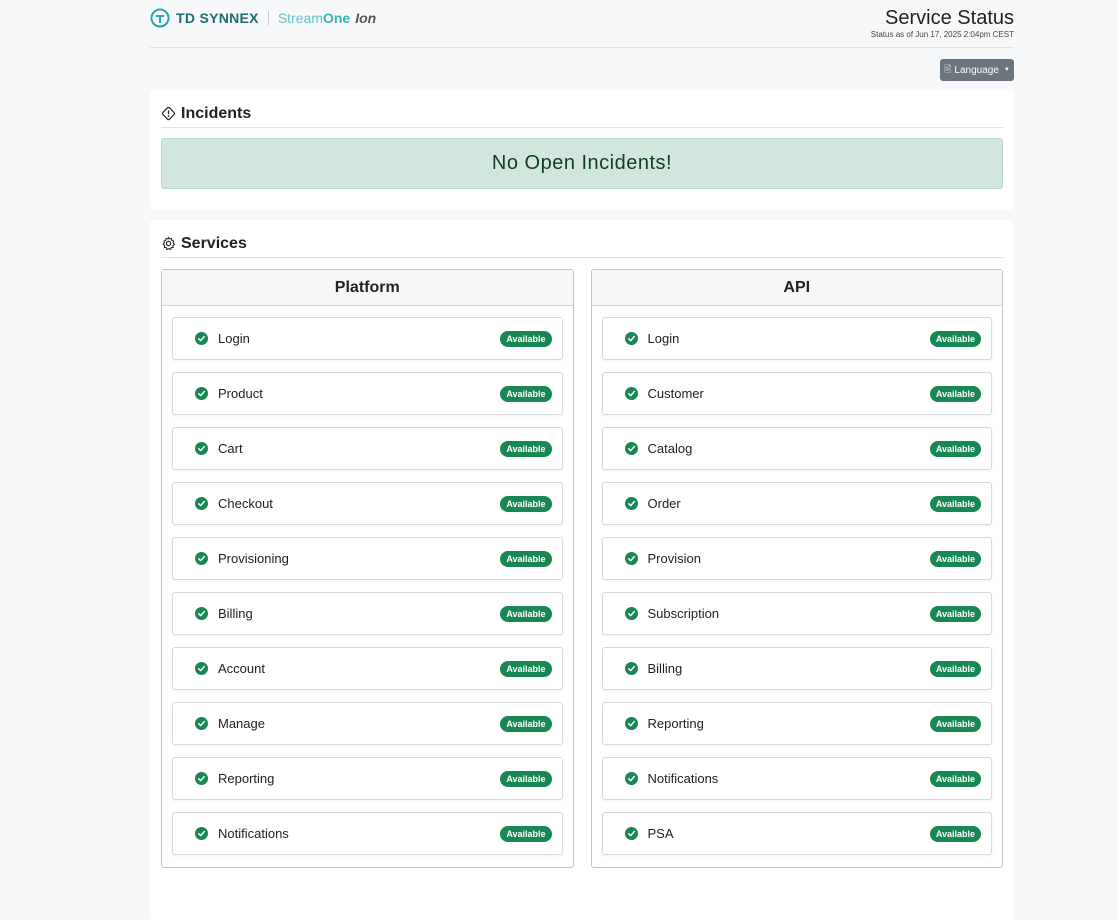  What do you see at coordinates (245, 503) in the screenshot?
I see `service-name: Checkout` at bounding box center [245, 503].